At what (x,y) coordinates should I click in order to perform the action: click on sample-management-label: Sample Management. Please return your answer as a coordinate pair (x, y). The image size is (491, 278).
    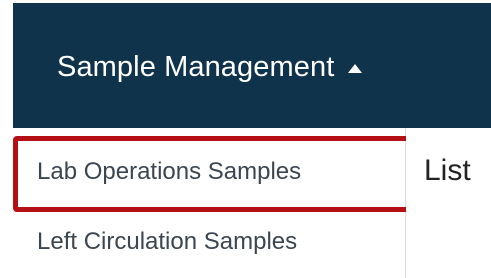
    Looking at the image, I should click on (196, 67).